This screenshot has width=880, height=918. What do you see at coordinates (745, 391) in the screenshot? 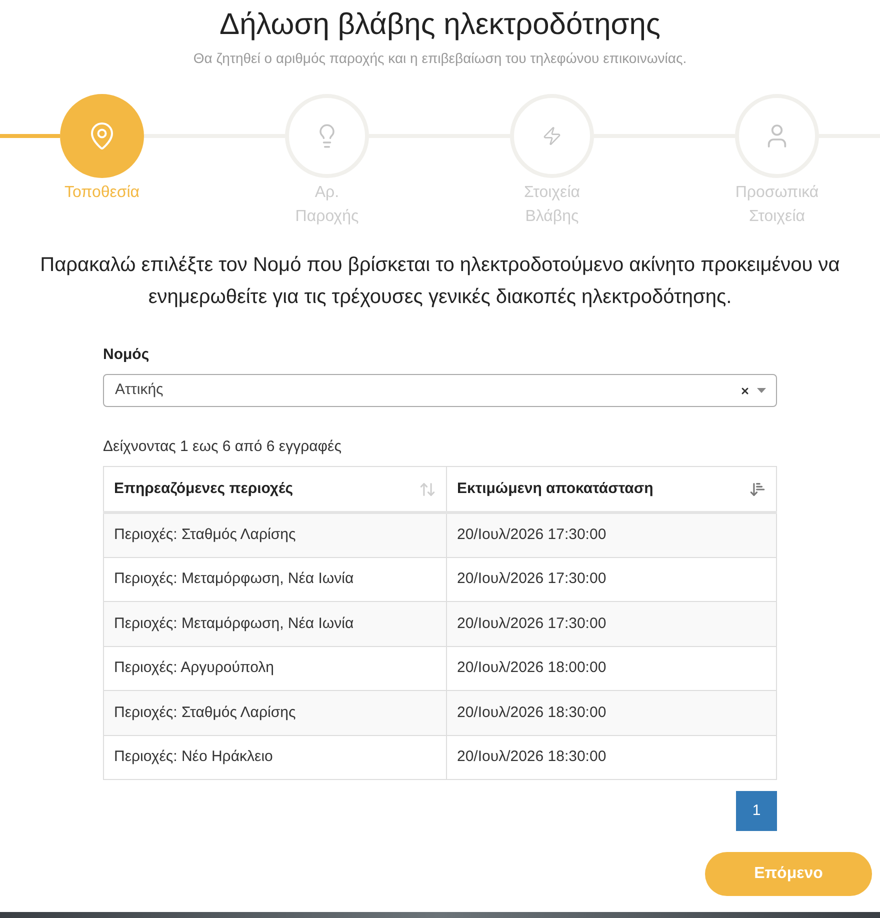
I see `clear-icon` at bounding box center [745, 391].